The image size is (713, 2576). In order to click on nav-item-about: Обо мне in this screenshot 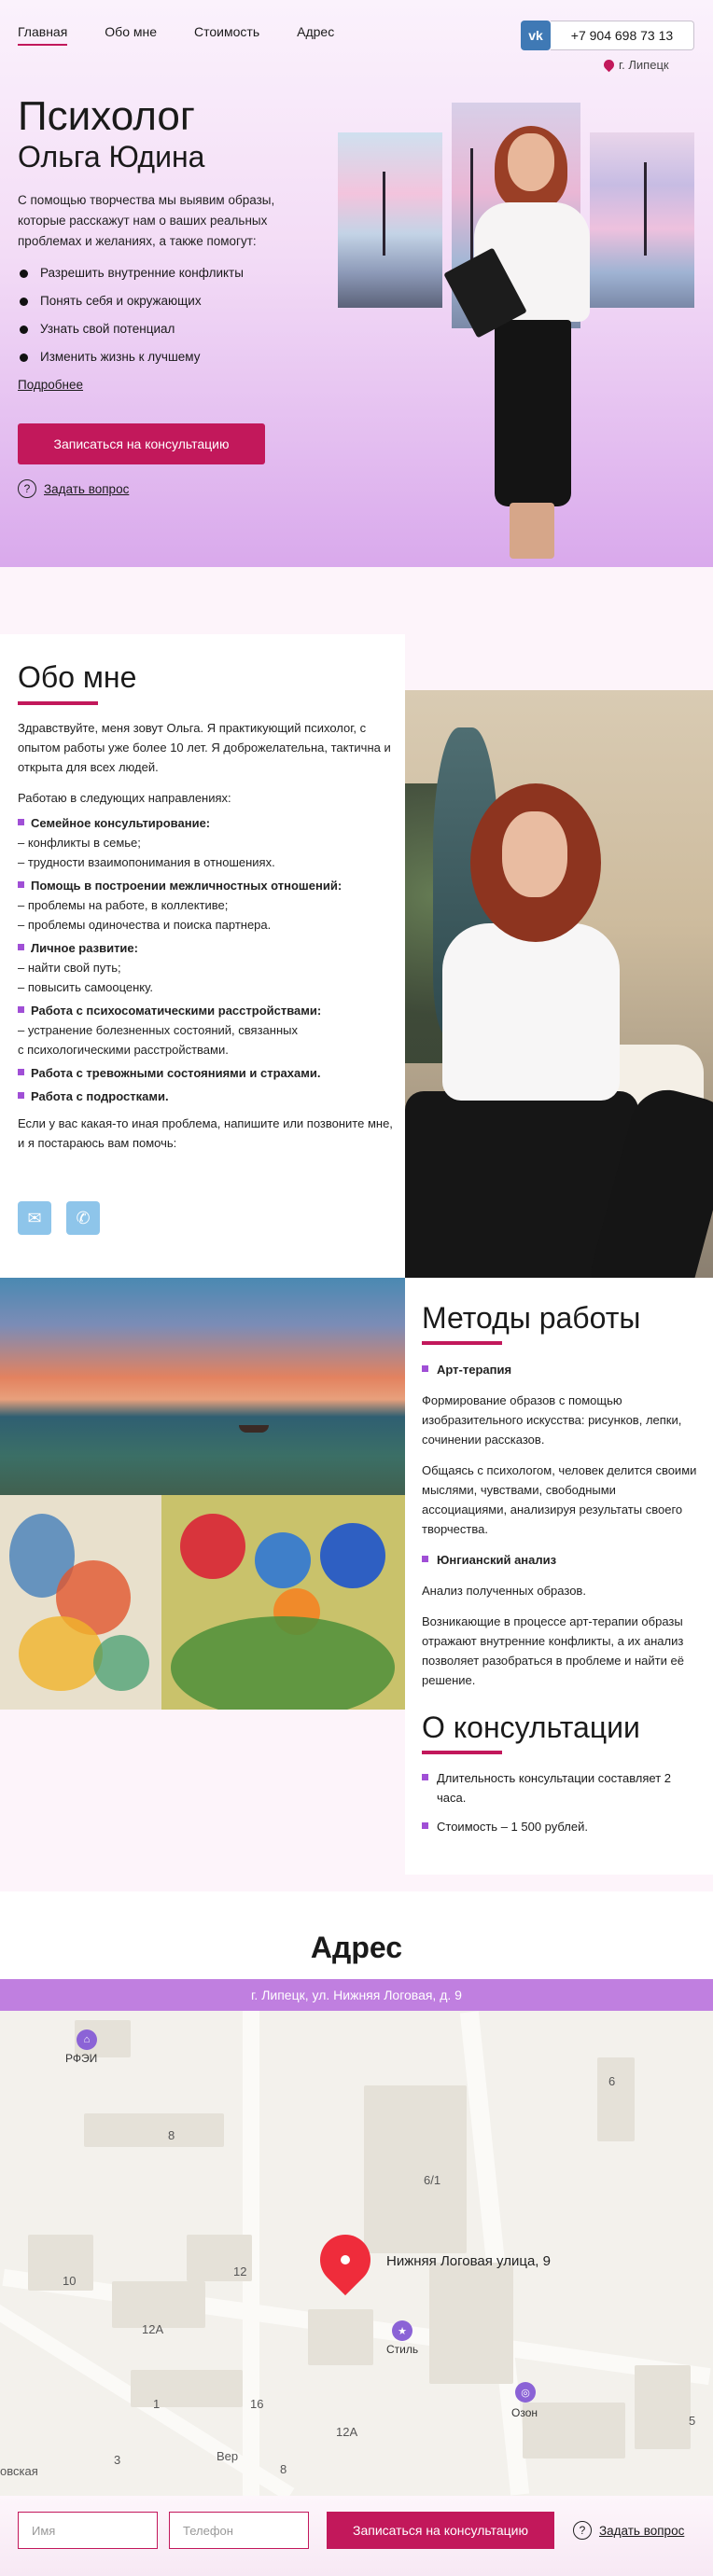, I will do `click(131, 35)`.